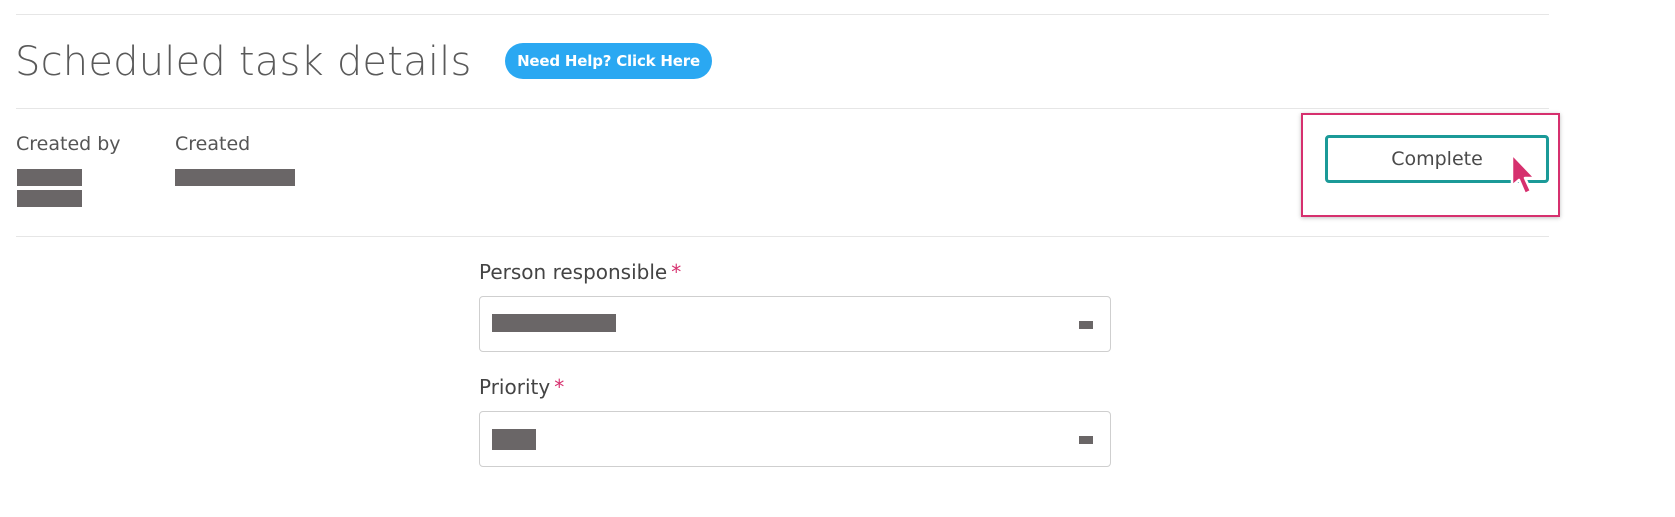 This screenshot has height=517, width=1675. What do you see at coordinates (795, 439) in the screenshot?
I see `priority-select` at bounding box center [795, 439].